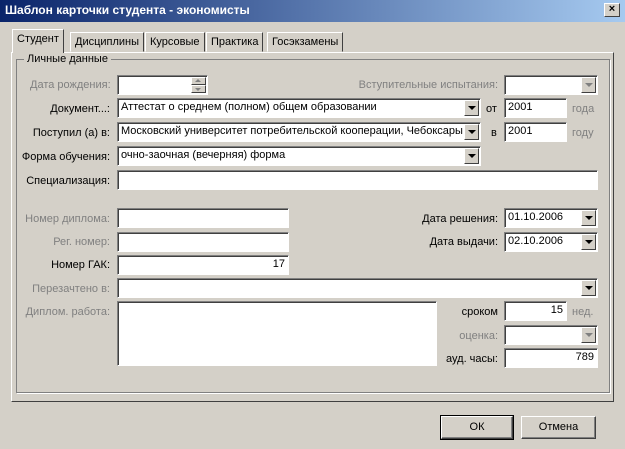 The width and height of the screenshot is (625, 449). What do you see at coordinates (551, 335) in the screenshot?
I see `grade-select` at bounding box center [551, 335].